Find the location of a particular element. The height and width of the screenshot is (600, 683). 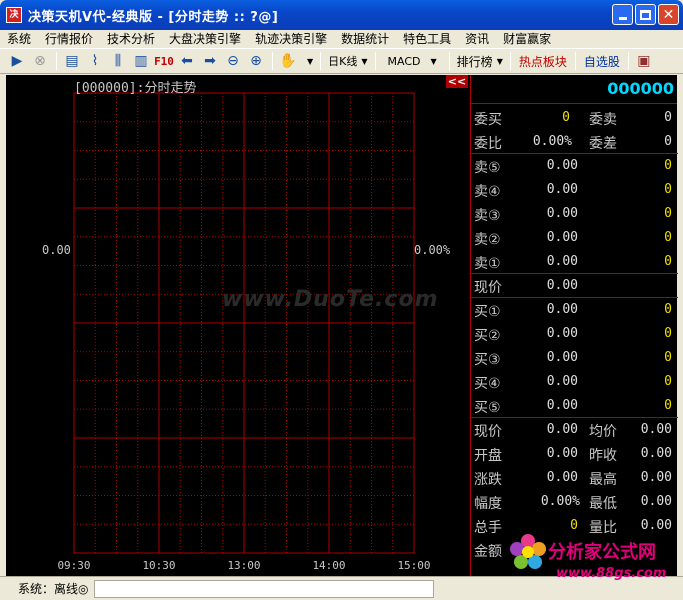

menu-item-wealth: 财富赢家 is located at coordinates (527, 38).